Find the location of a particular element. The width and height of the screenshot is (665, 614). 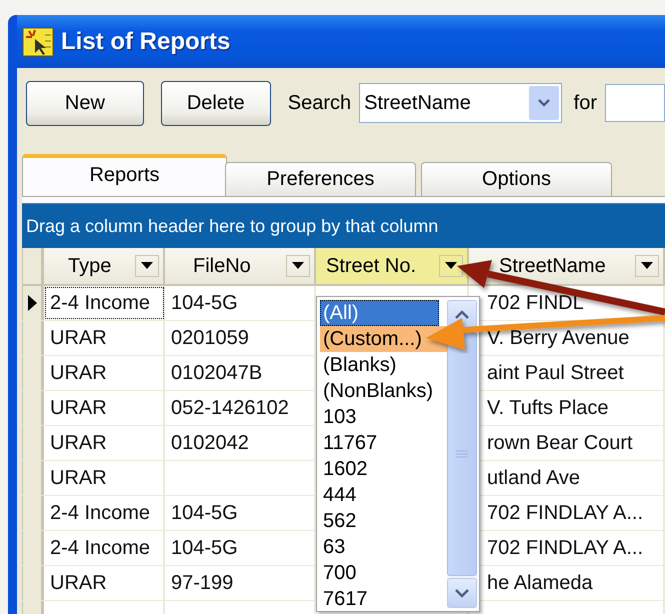

group-by-hint: Drag a column header here to group by that column is located at coordinates (343, 225).